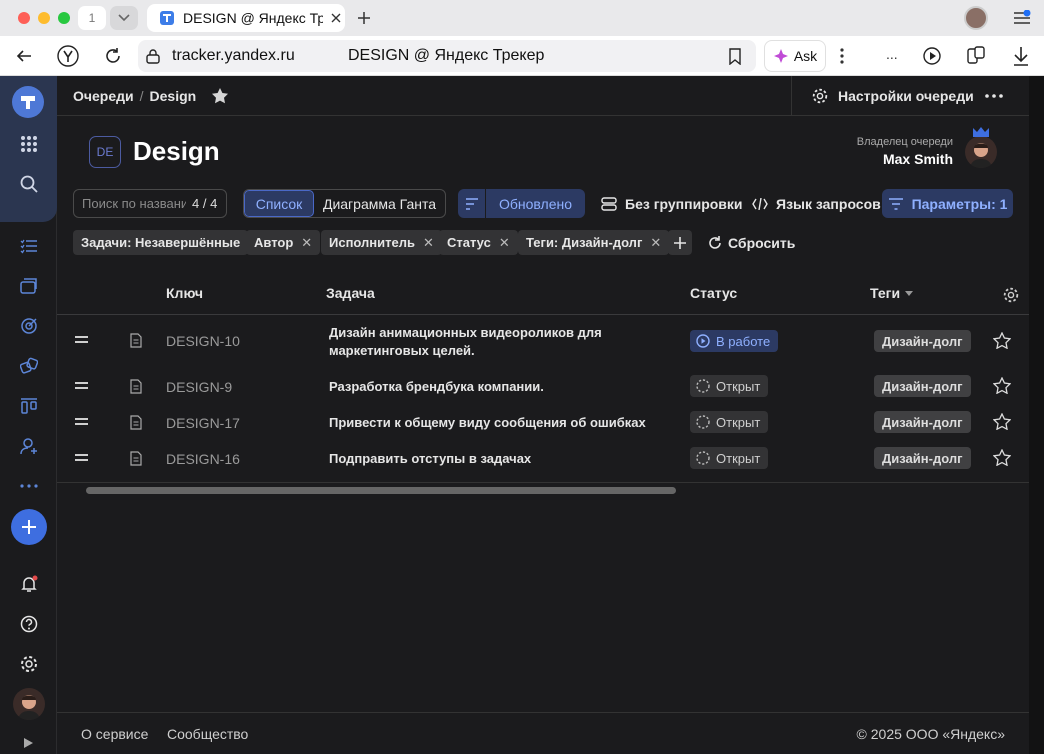 The width and height of the screenshot is (1044, 754). Describe the element at coordinates (279, 203) in the screenshot. I see `tab-list: Список` at that location.